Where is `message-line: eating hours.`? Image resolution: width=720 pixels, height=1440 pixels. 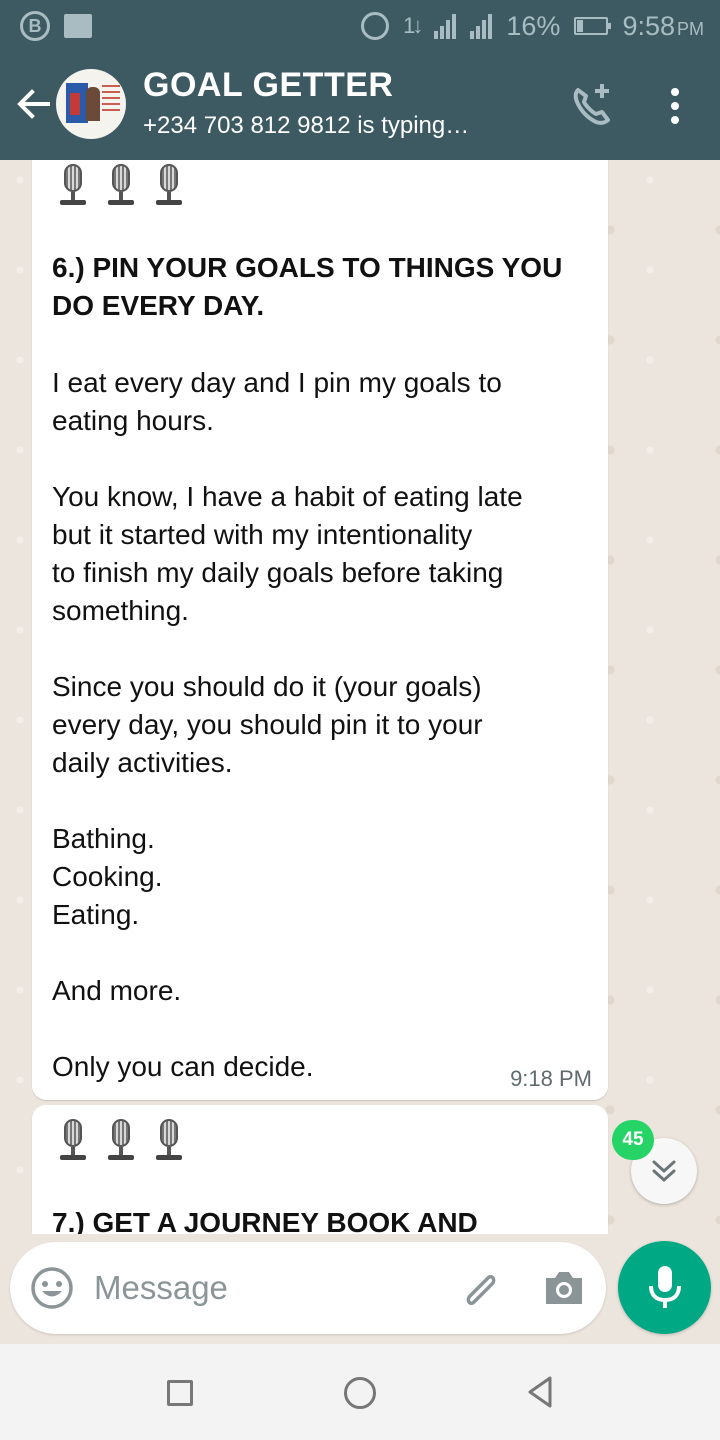
message-line: eating hours. is located at coordinates (133, 420).